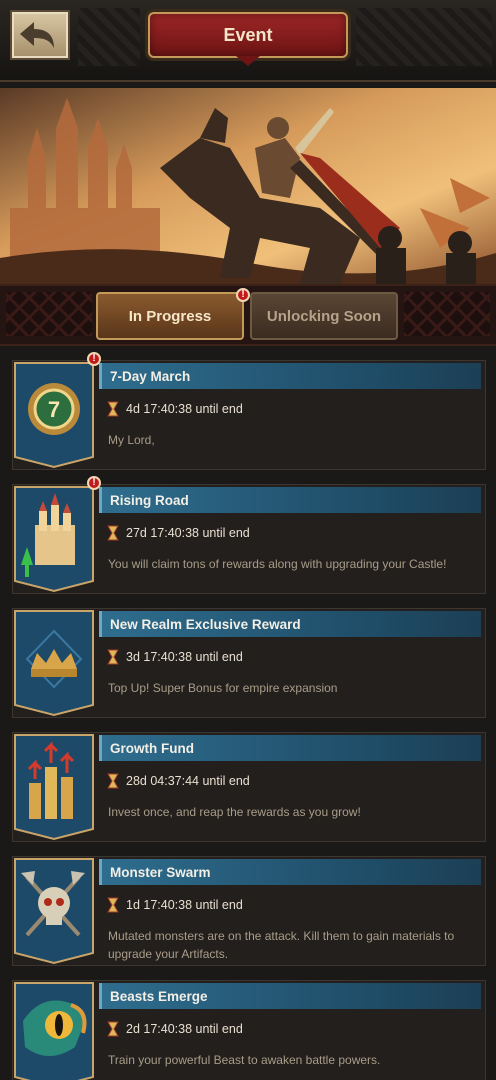  I want to click on beast-eye-icon, so click(54, 1031).